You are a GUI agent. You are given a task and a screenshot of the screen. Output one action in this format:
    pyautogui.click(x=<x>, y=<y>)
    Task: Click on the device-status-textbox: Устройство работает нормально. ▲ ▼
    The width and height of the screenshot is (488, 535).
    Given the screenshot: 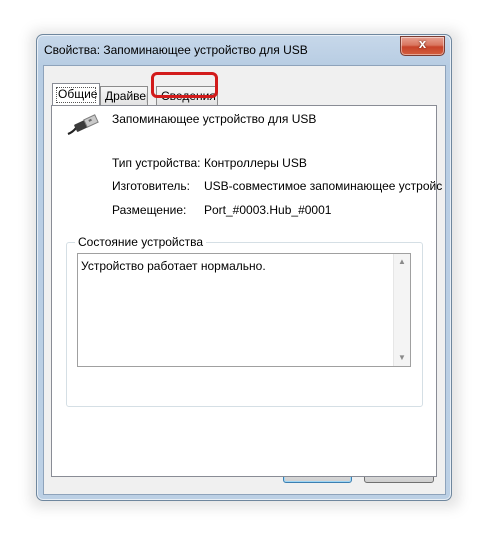 What is the action you would take?
    pyautogui.click(x=244, y=310)
    